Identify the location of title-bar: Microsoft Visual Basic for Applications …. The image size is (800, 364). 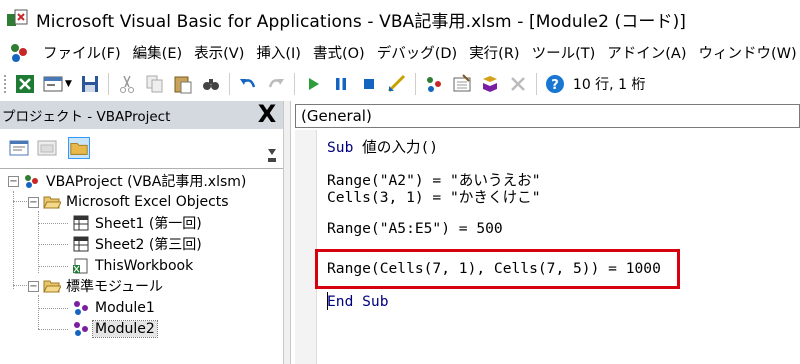
(400, 19).